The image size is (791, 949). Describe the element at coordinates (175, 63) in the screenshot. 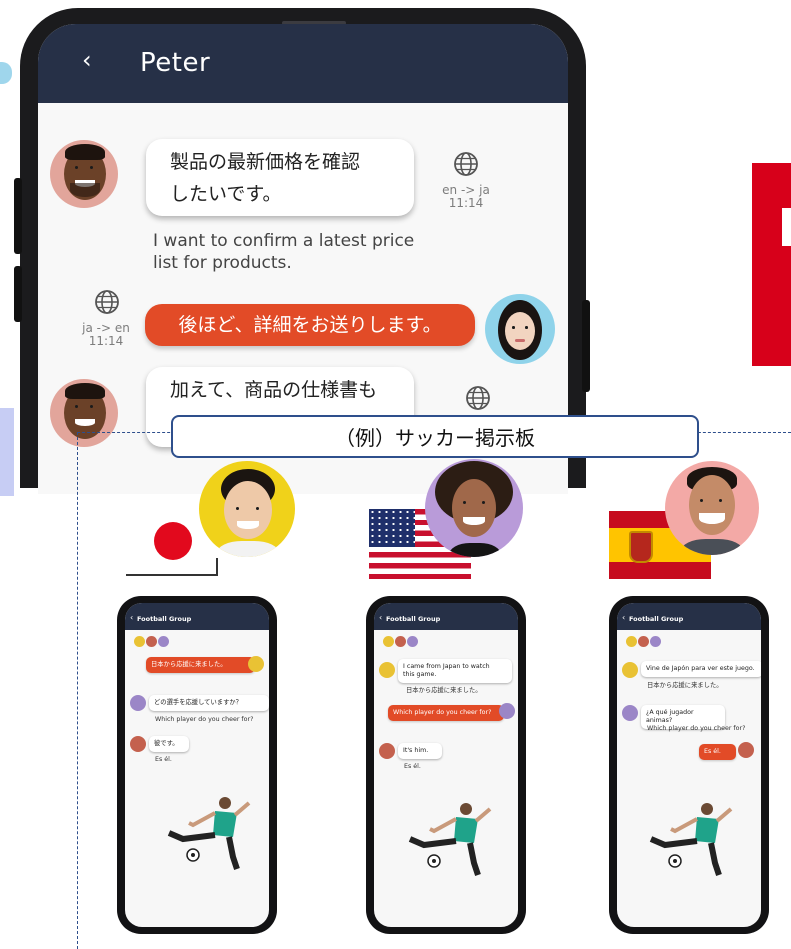

I see `chat-title: Peter` at that location.